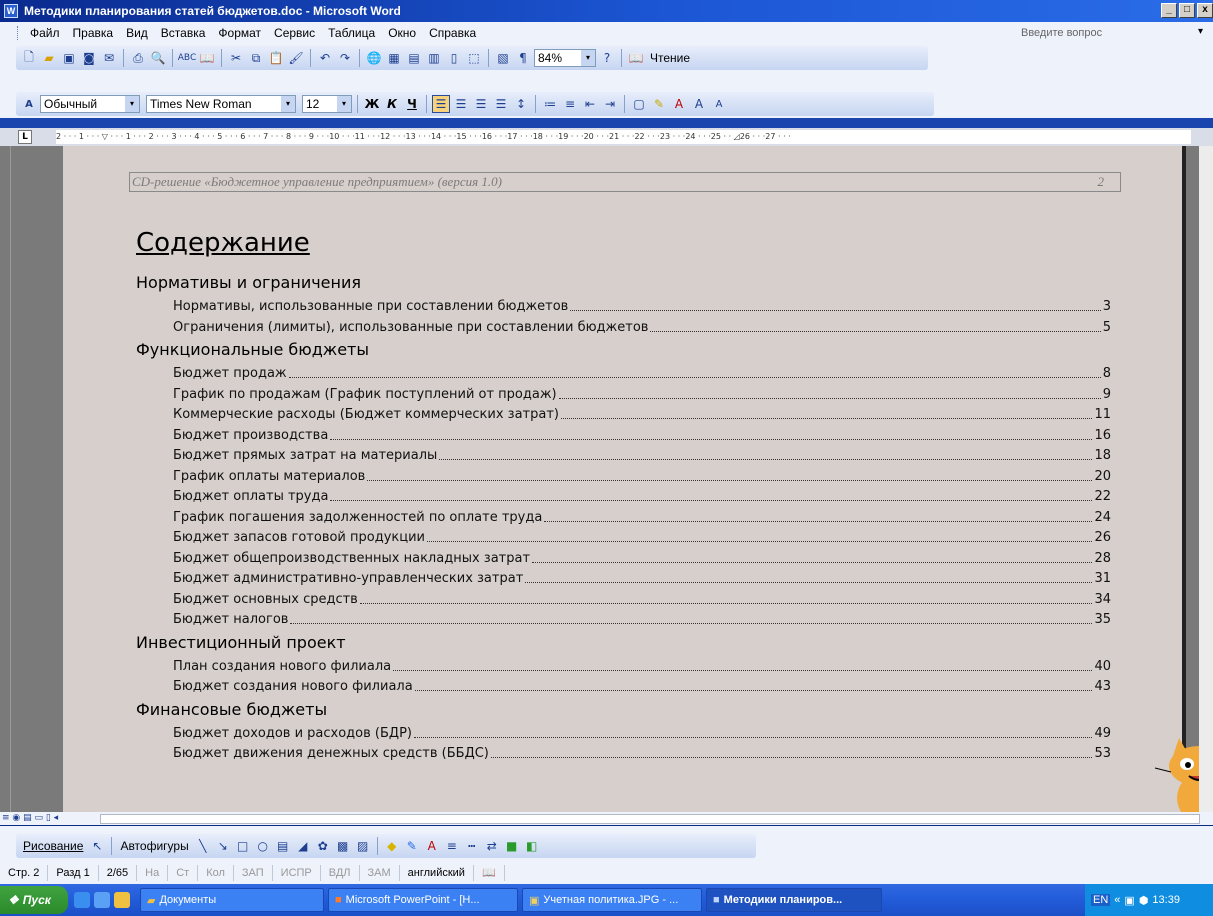  Describe the element at coordinates (412, 104) in the screenshot. I see `underline-button: Ч` at that location.